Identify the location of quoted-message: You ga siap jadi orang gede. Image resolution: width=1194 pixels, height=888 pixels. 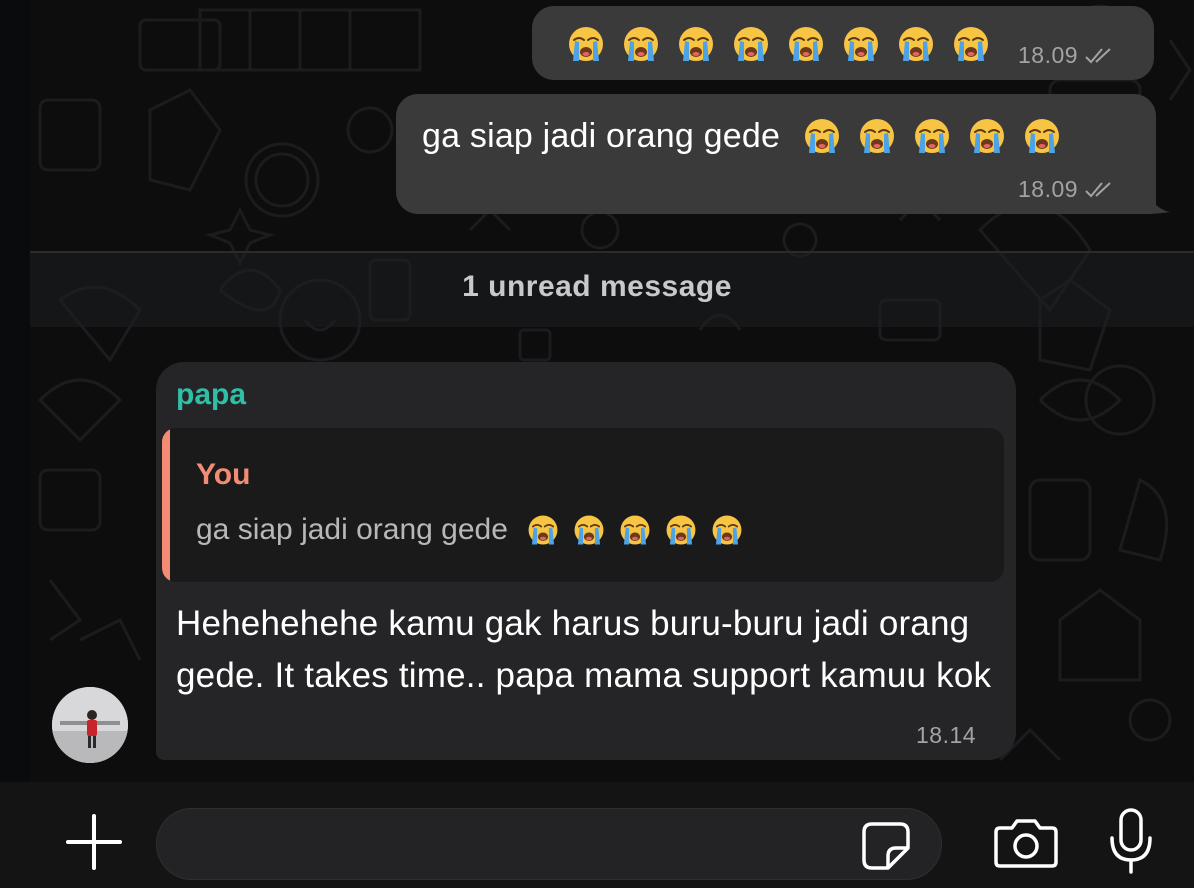
(583, 505).